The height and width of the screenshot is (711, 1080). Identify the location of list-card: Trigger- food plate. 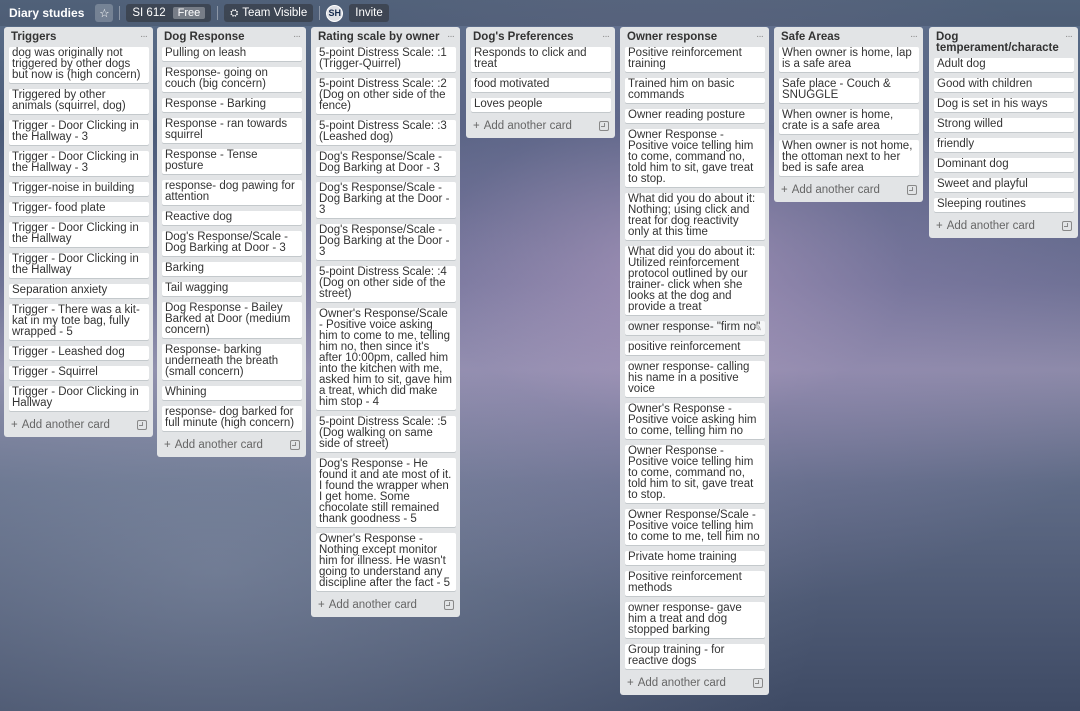
(79, 209).